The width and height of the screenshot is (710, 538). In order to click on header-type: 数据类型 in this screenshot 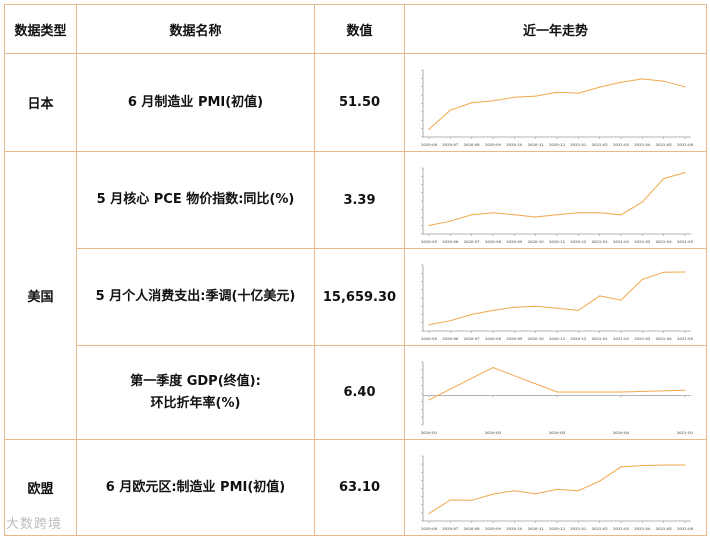, I will do `click(40, 29)`.